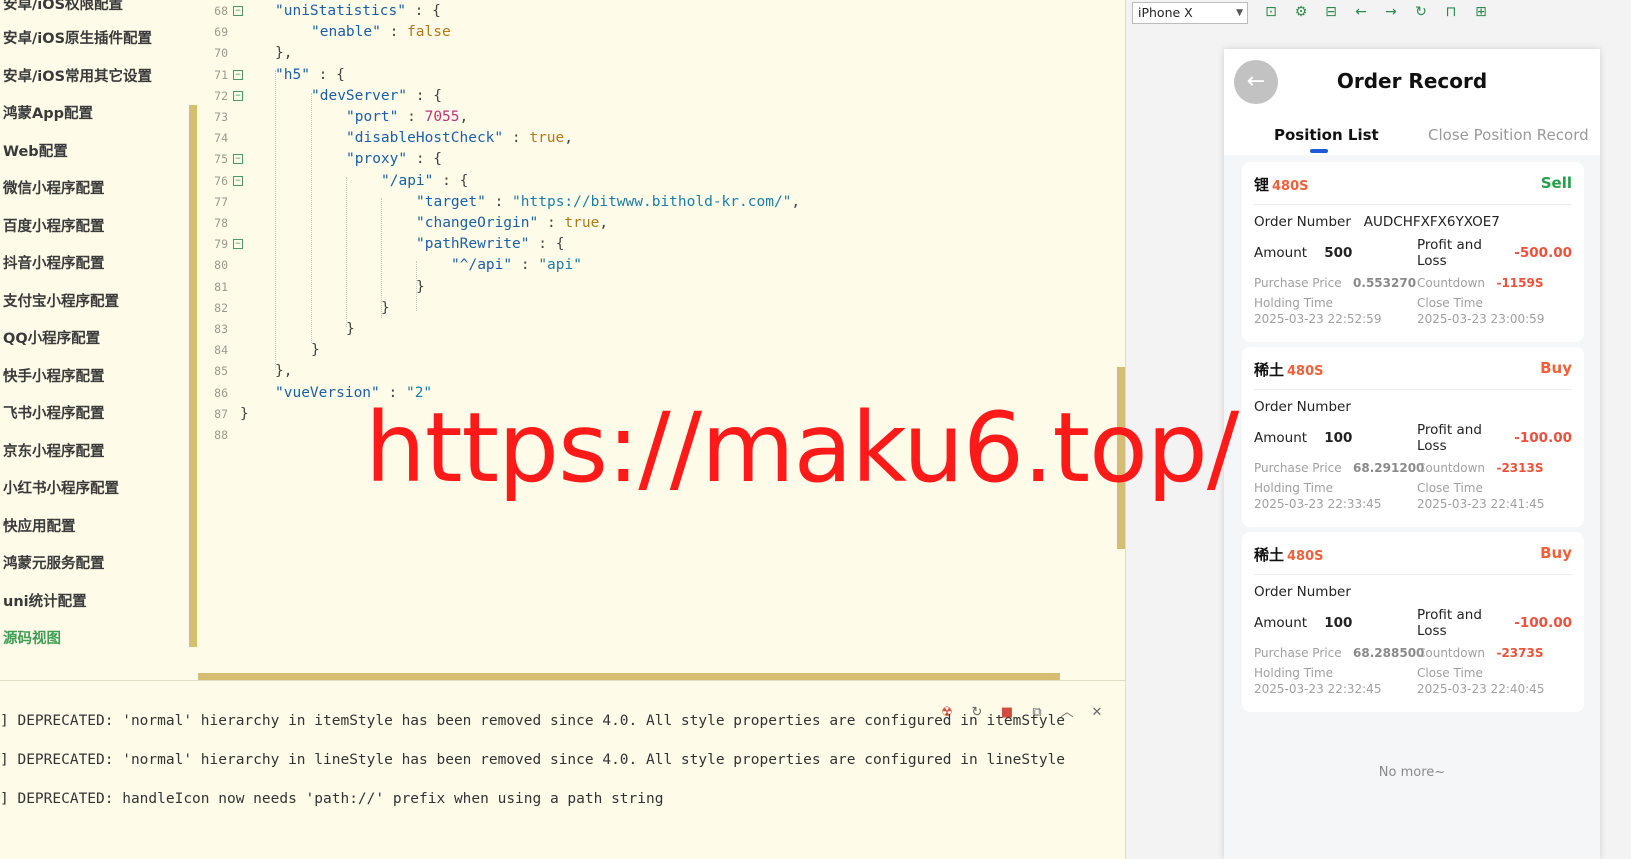  What do you see at coordinates (490, 244) in the screenshot?
I see `code-text: "pathRewrite" : {` at bounding box center [490, 244].